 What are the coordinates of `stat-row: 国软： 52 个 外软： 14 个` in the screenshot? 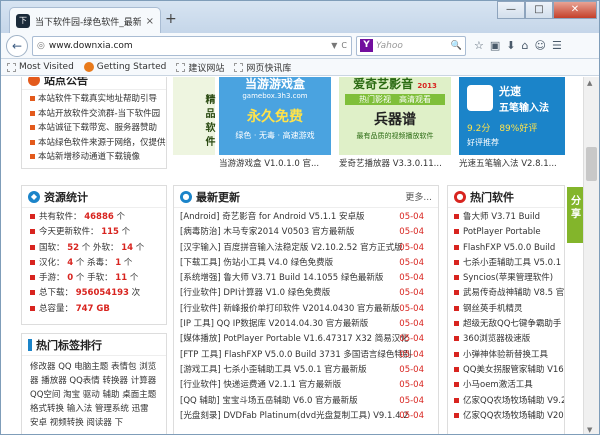 It's located at (94, 248).